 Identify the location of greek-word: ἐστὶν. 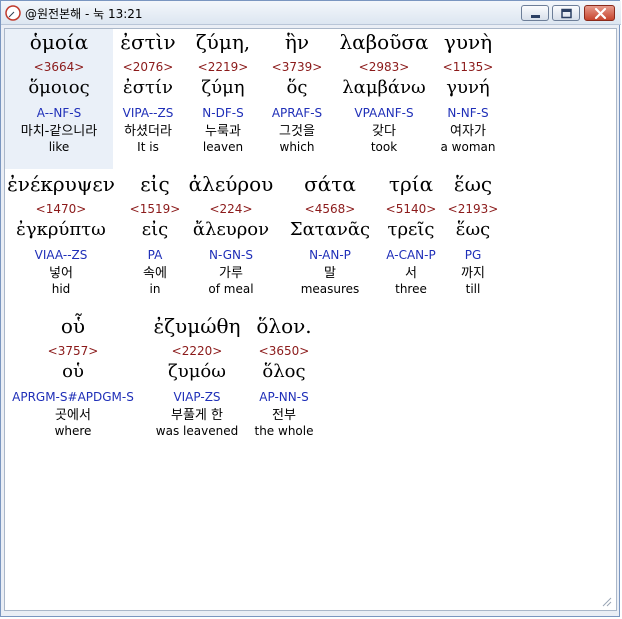
(148, 42).